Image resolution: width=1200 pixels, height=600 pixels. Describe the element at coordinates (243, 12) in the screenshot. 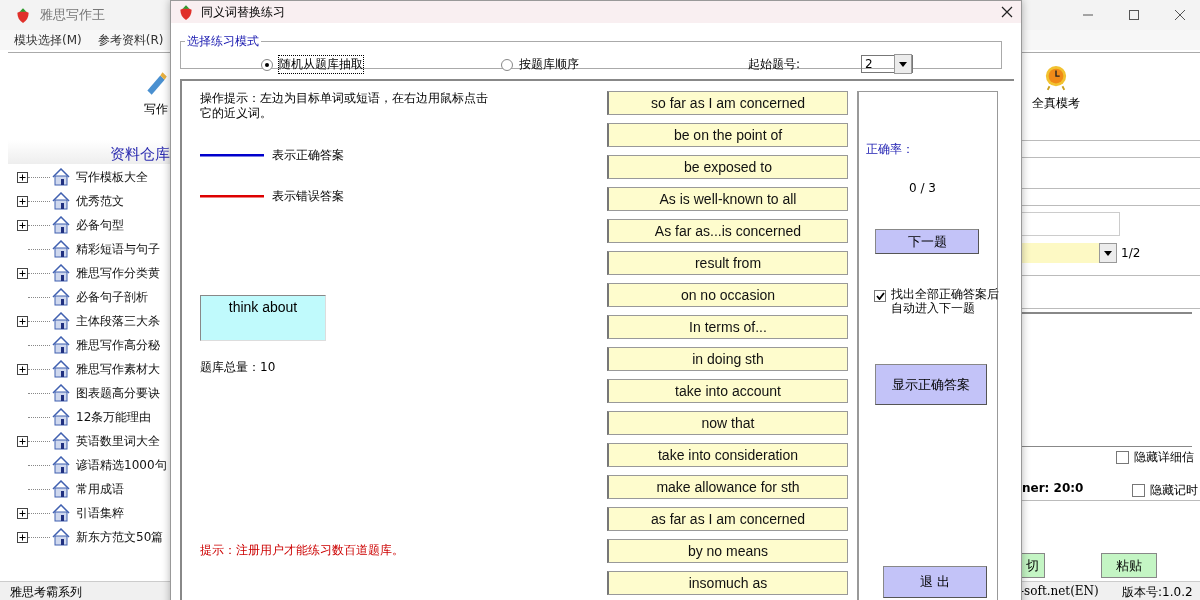

I see `dialog-title: 同义词替换练习` at that location.